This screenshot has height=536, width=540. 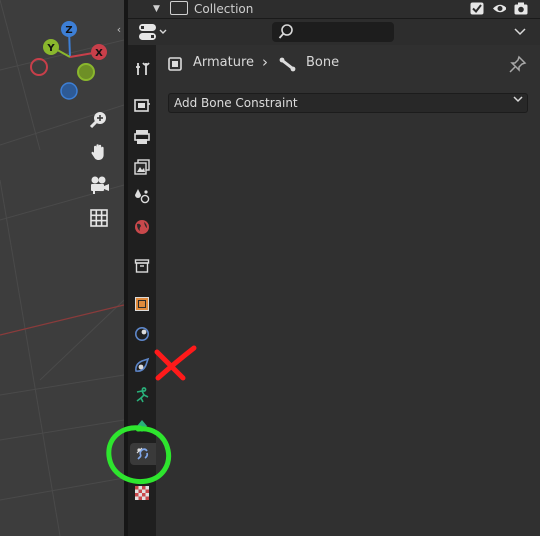 What do you see at coordinates (69, 91) in the screenshot?
I see `neg-z-handle` at bounding box center [69, 91].